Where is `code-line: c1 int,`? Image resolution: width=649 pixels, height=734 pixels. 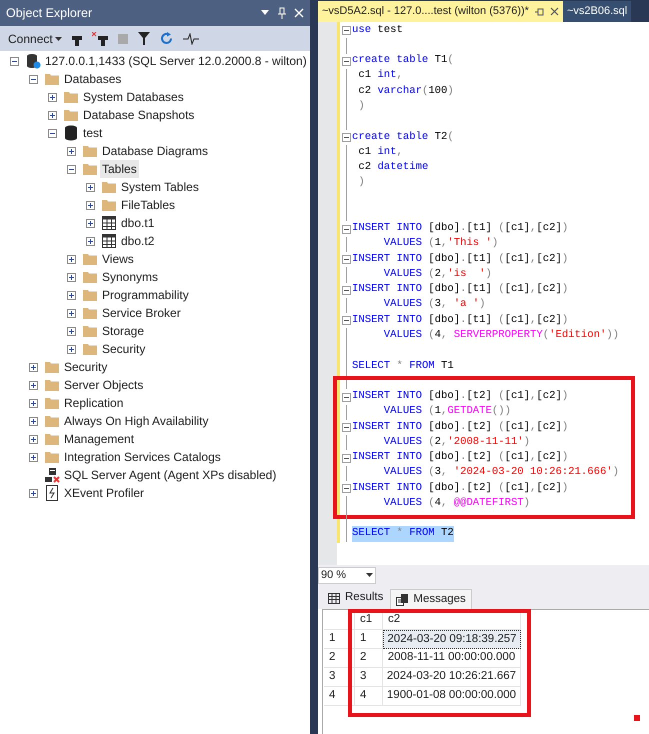
code-line: c1 int, is located at coordinates (380, 76).